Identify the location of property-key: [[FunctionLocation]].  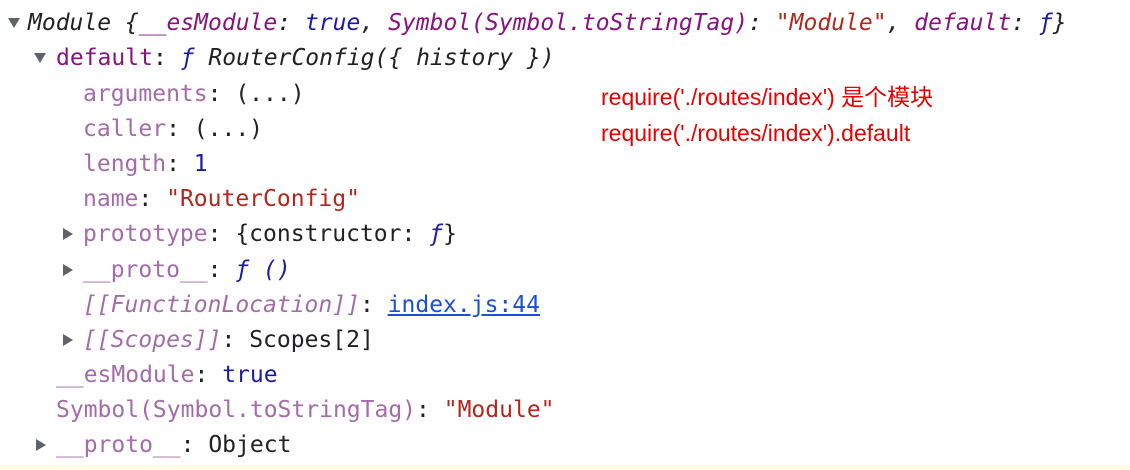
(221, 305).